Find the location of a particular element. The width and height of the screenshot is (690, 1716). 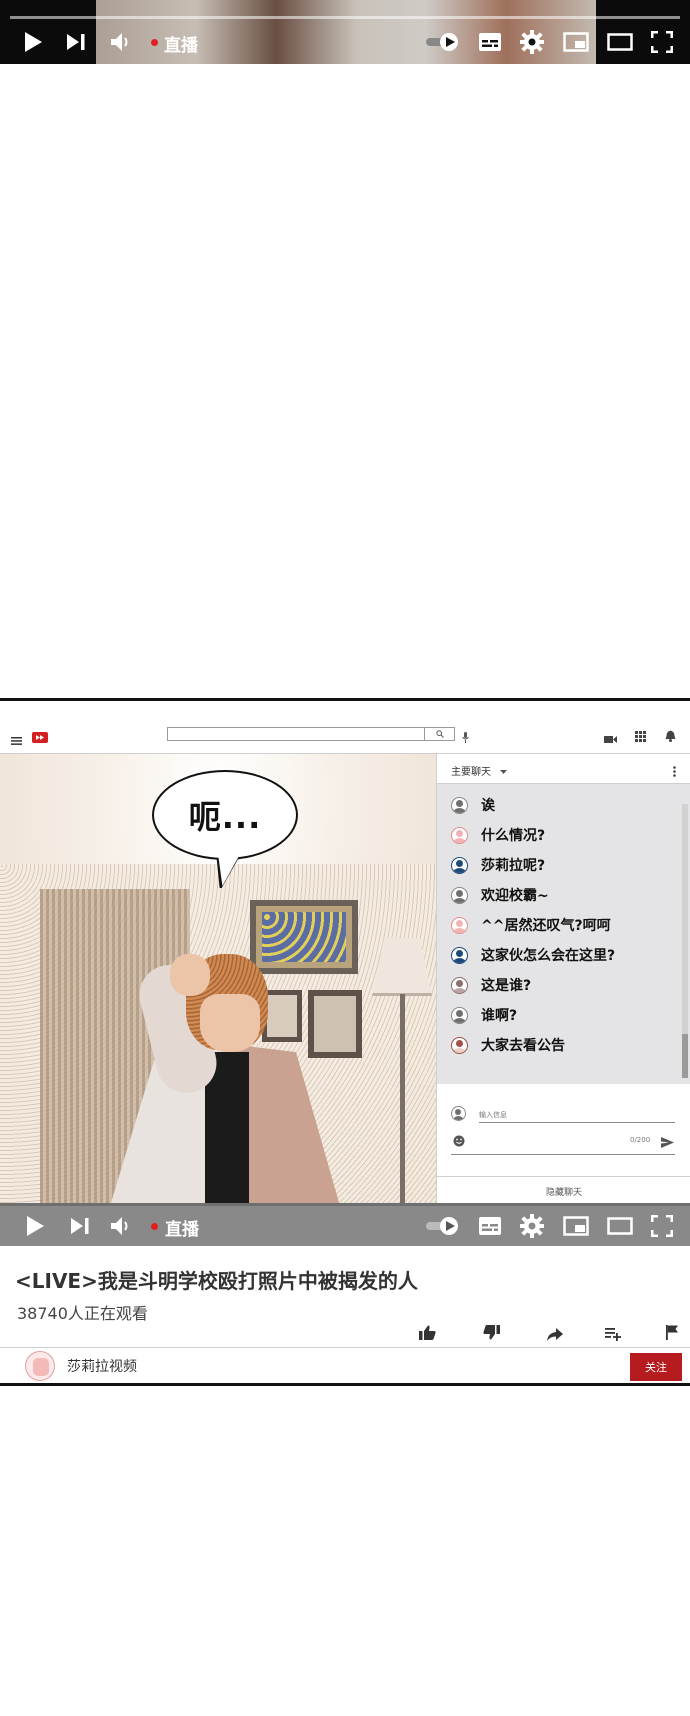

top-video-player: 直播 is located at coordinates (345, 32).